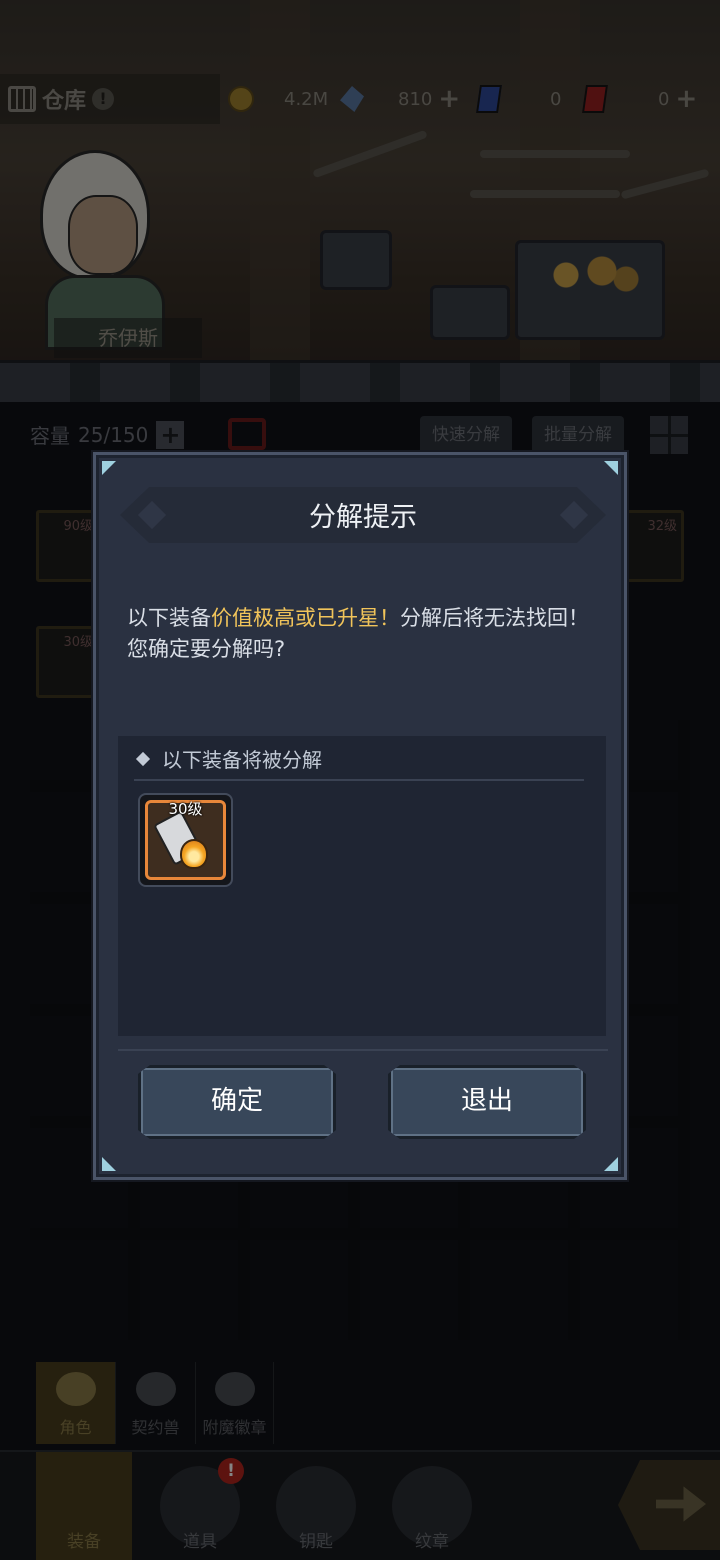 Image resolution: width=720 pixels, height=1560 pixels. Describe the element at coordinates (305, 618) in the screenshot. I see `message-highlight: 价值极高或已升星！` at that location.